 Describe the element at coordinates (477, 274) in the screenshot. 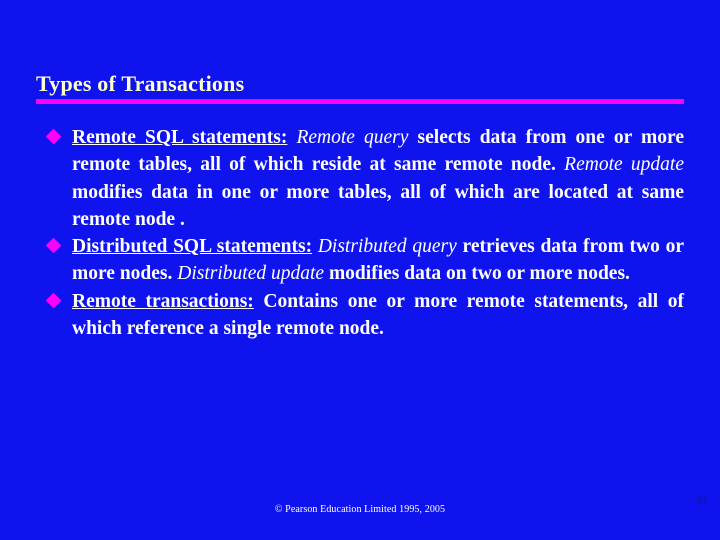

I see `bullet-plain-2: modifies data on two or more nodes.` at that location.